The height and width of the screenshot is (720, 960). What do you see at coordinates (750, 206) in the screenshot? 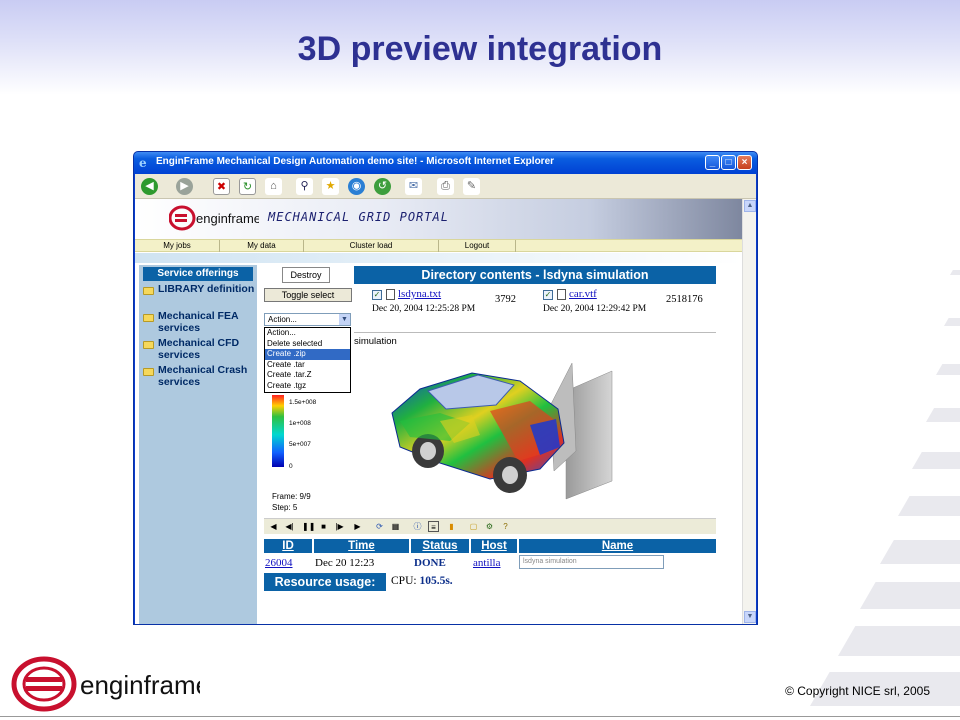
I see `scroll-up-icon: ▲` at bounding box center [750, 206].